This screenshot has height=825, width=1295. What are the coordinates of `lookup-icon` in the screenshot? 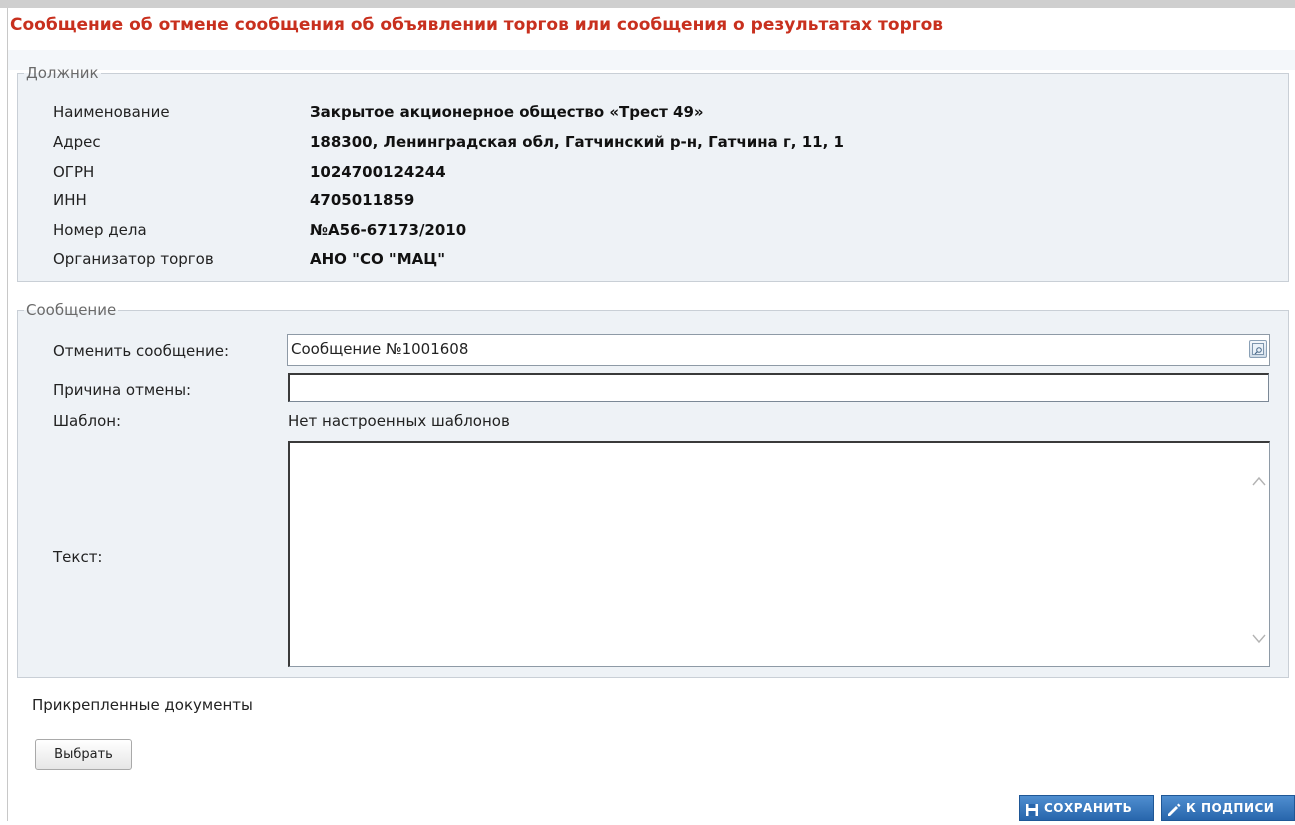 It's located at (1258, 349).